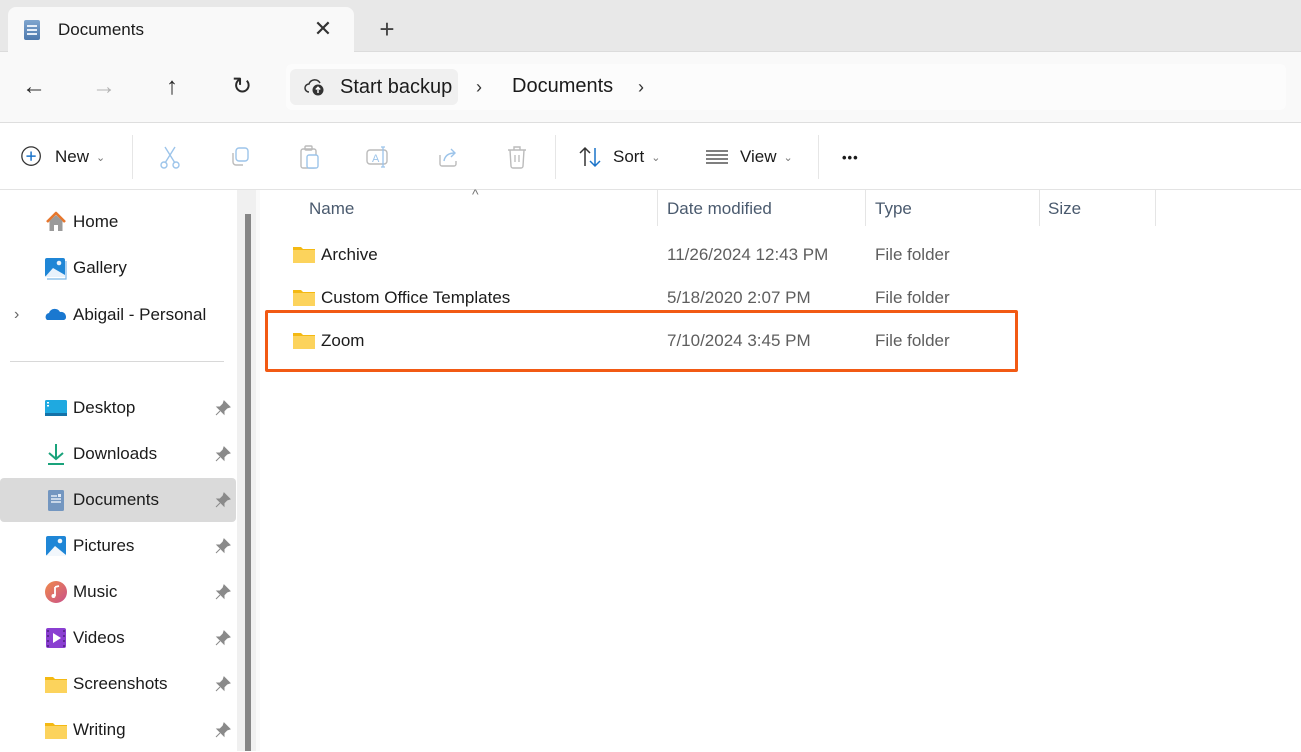 The image size is (1301, 752). Describe the element at coordinates (56, 638) in the screenshot. I see `videos-icon` at that location.